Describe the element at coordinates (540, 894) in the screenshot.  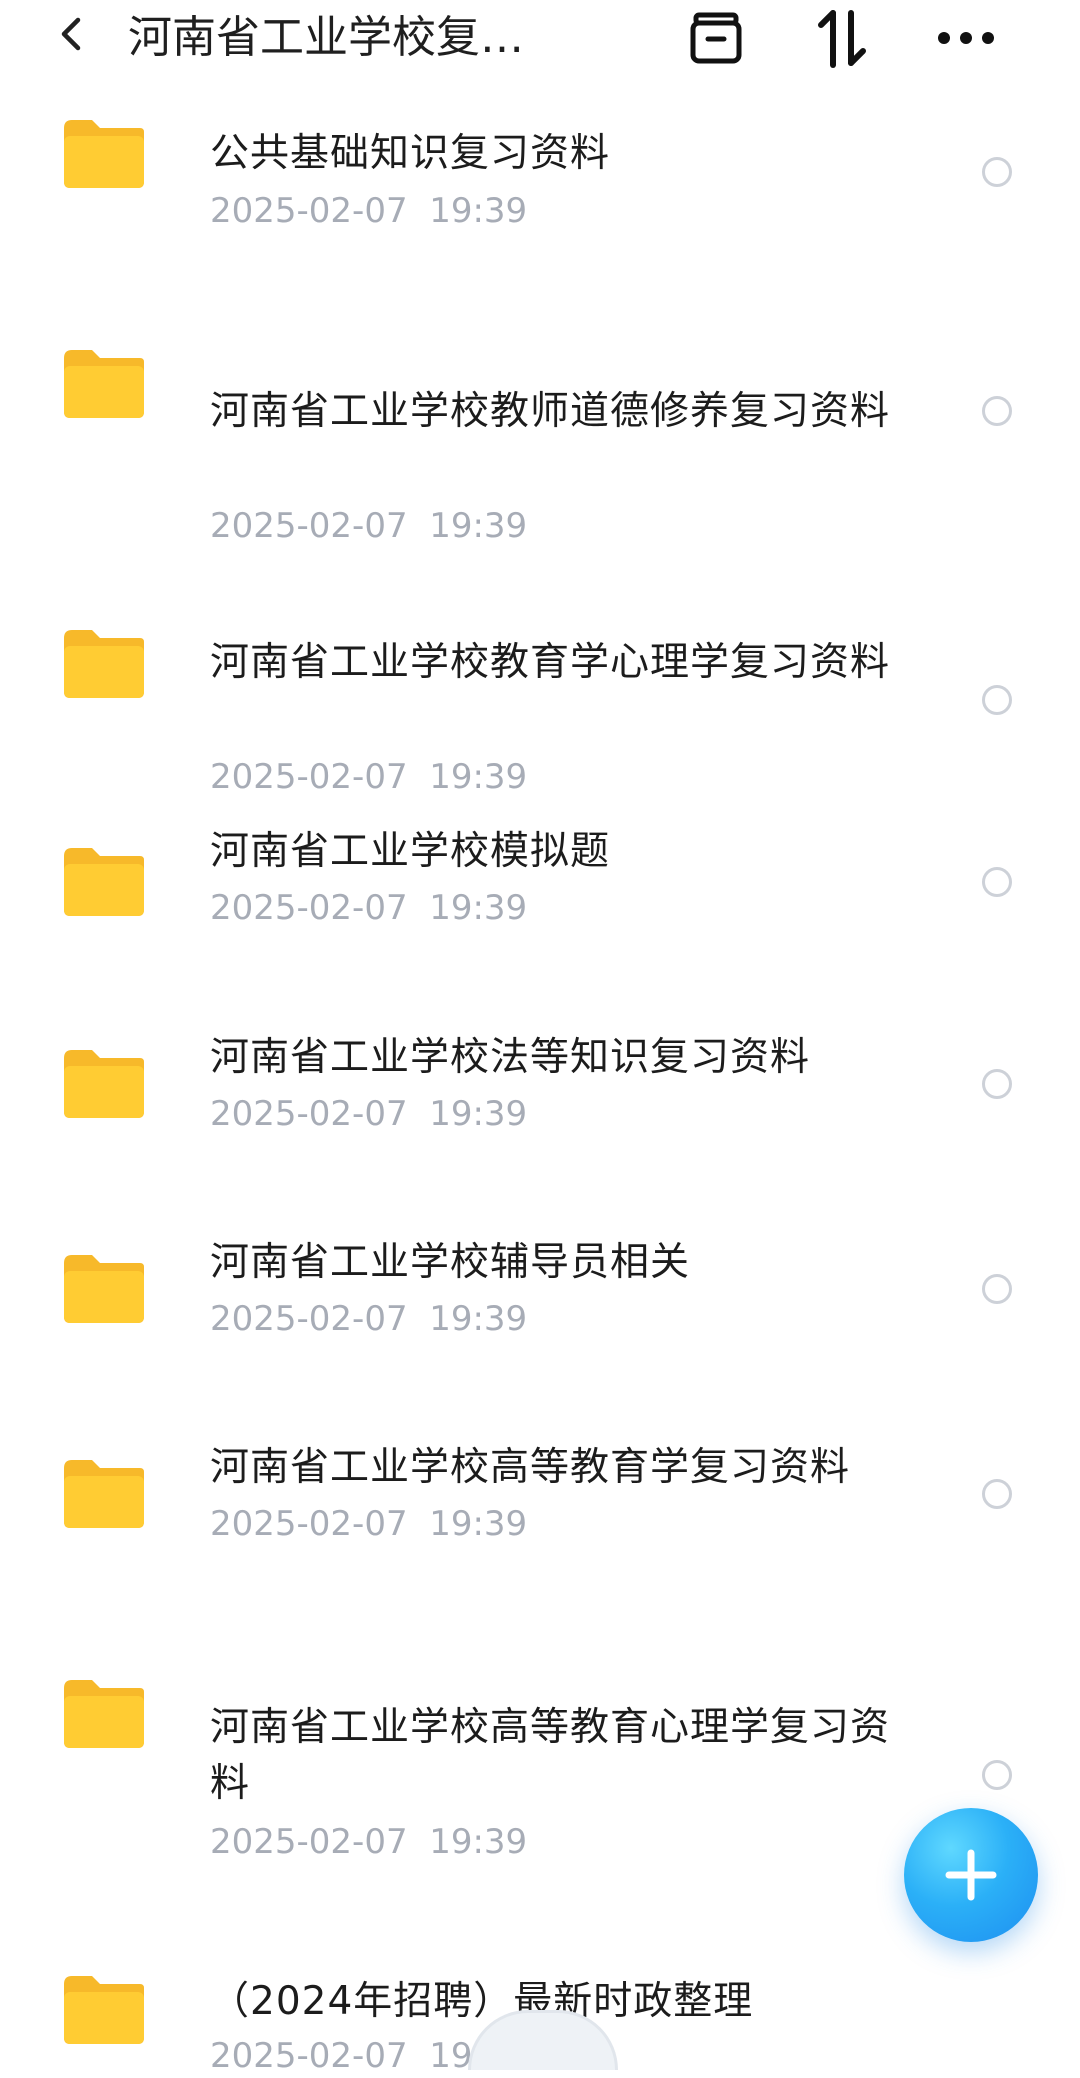
I see `folder-row: 河南省工业学校模拟题 2025-02-07 19:39` at that location.